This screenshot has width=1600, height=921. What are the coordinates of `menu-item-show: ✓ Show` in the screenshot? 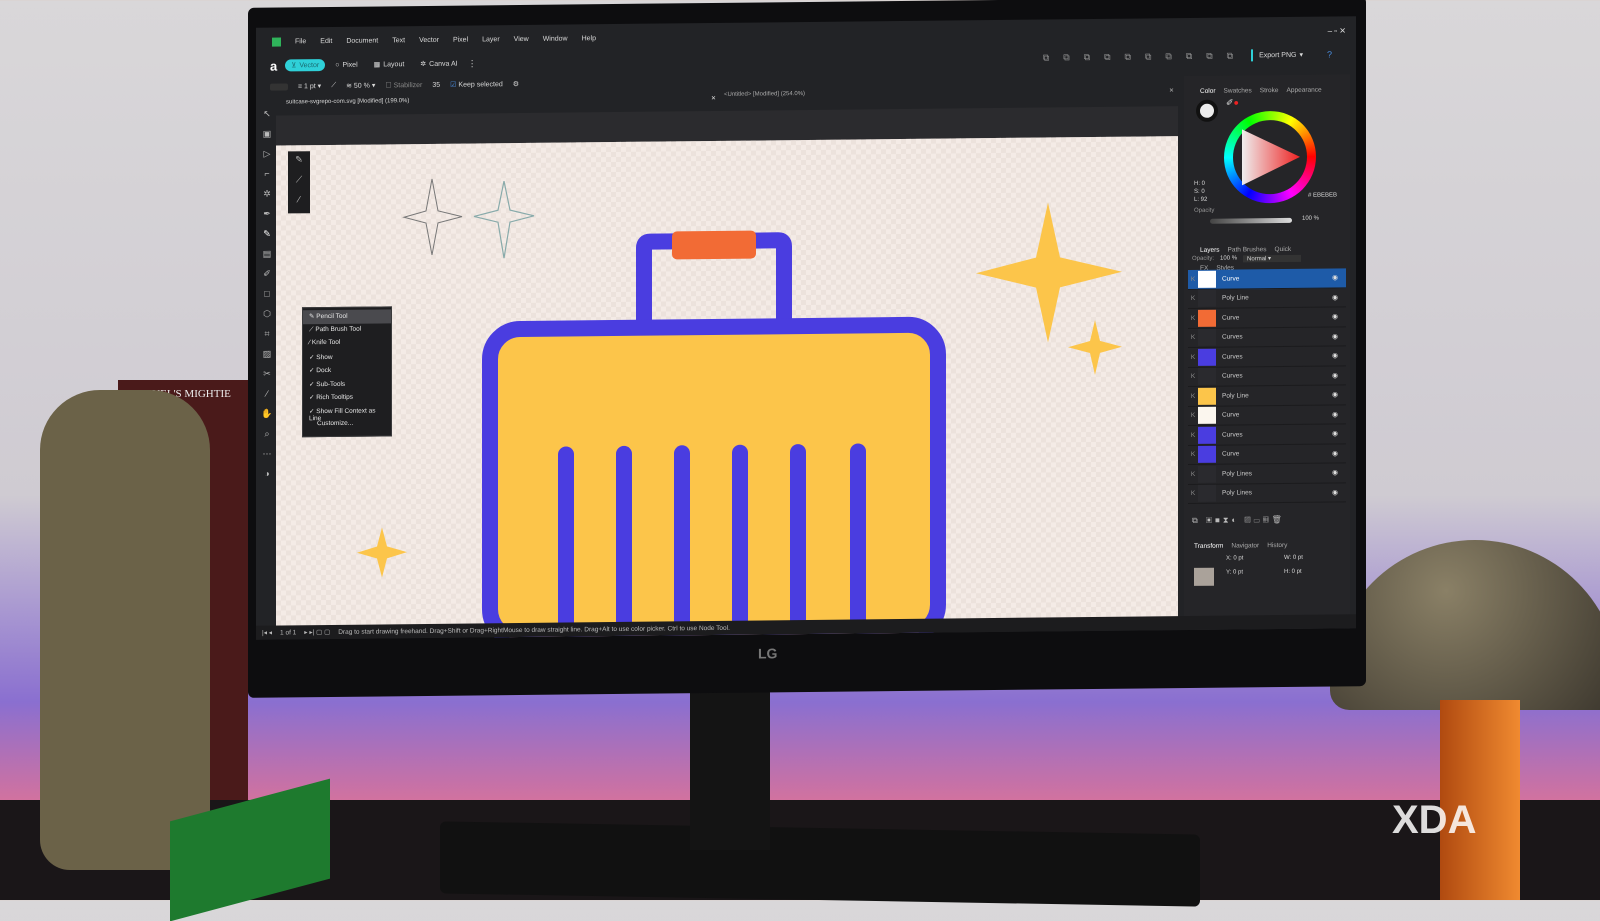 It's located at (347, 357).